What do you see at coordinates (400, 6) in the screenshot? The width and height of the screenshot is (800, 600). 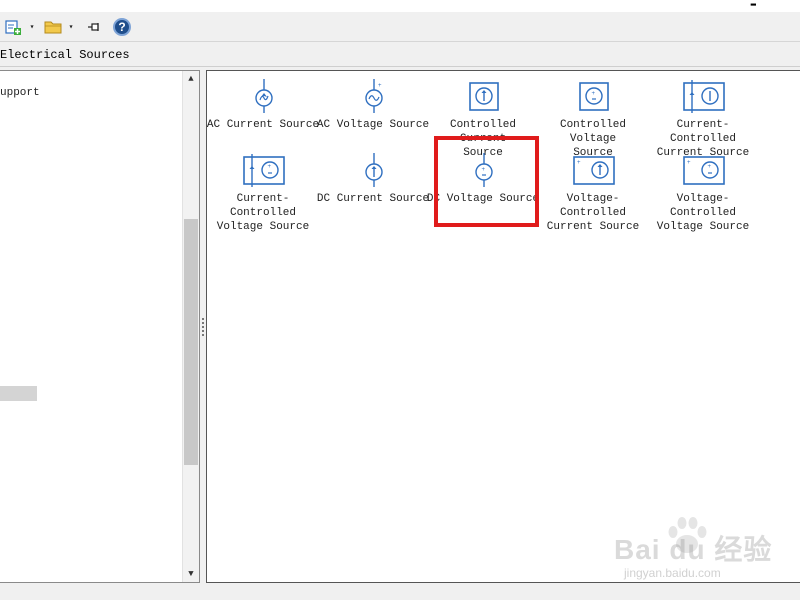 I see `title-strip: ▬` at bounding box center [400, 6].